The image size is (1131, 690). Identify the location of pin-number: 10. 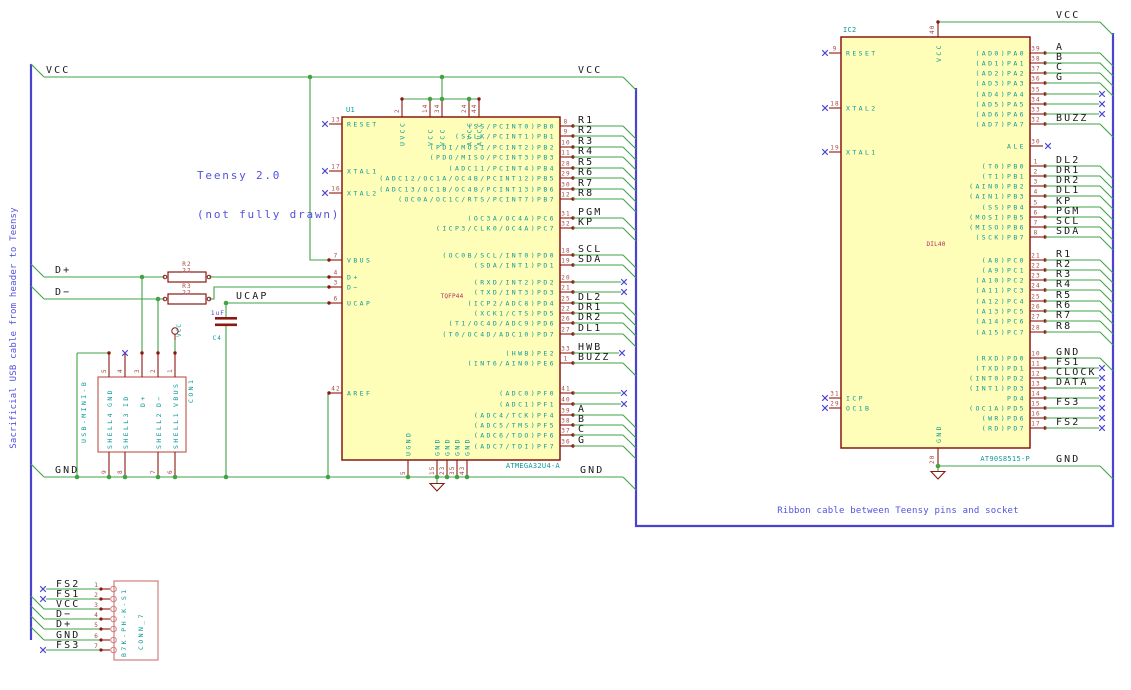
(565, 143).